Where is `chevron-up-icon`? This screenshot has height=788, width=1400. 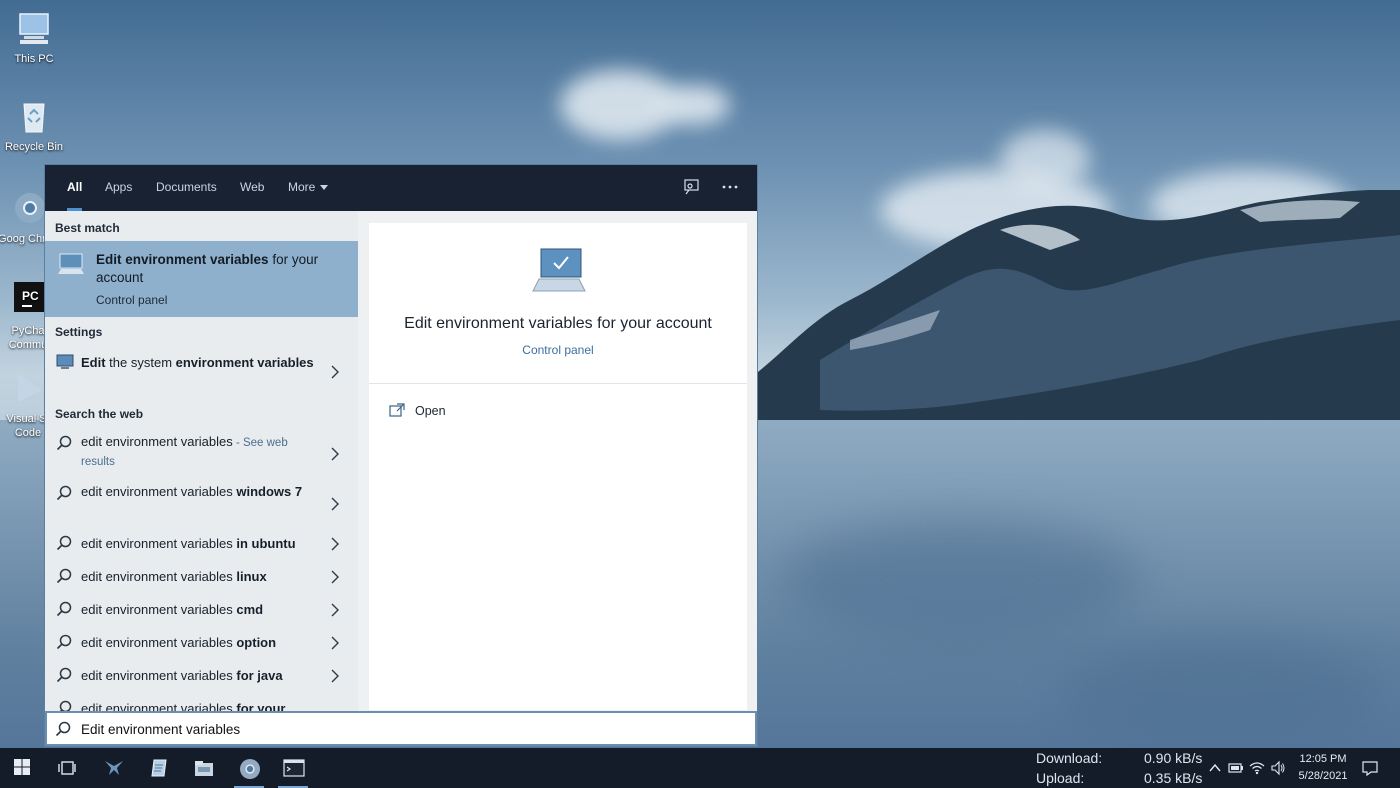
chevron-up-icon is located at coordinates (1215, 768).